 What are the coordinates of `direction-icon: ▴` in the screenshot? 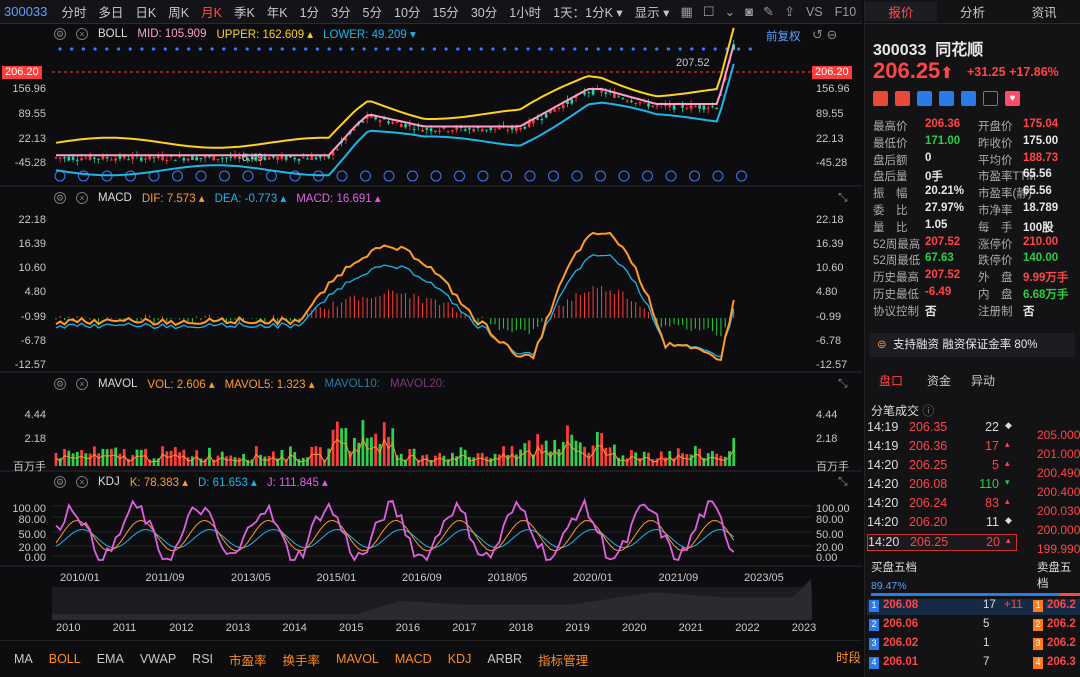 It's located at (1007, 463).